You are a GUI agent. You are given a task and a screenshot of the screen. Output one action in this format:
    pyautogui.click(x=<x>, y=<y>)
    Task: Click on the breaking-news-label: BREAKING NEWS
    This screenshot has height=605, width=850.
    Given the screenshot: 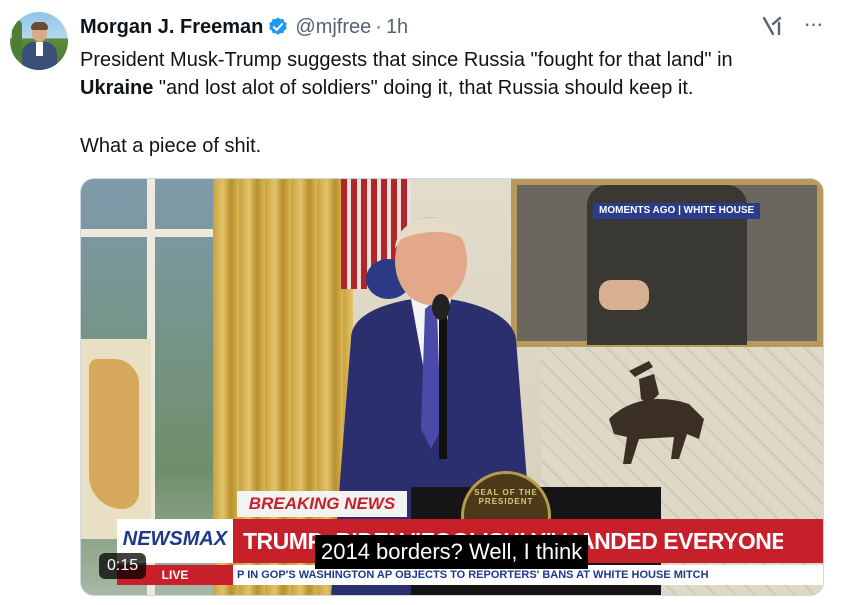 What is the action you would take?
    pyautogui.click(x=322, y=504)
    